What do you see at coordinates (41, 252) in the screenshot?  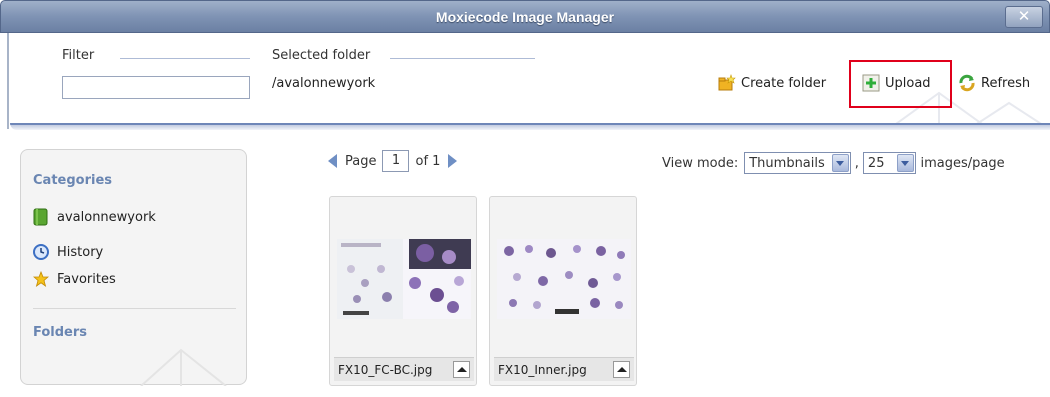 I see `clock-icon` at bounding box center [41, 252].